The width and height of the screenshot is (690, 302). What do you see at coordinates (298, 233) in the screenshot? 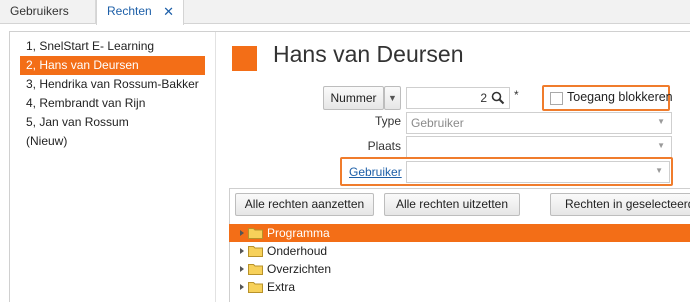
I see `tree-item-label: Programma` at bounding box center [298, 233].